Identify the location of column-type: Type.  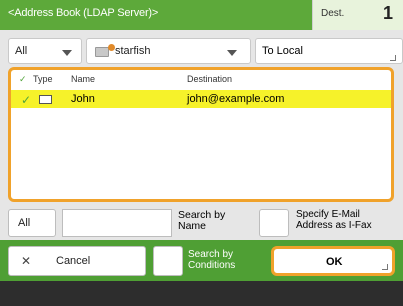
(43, 79).